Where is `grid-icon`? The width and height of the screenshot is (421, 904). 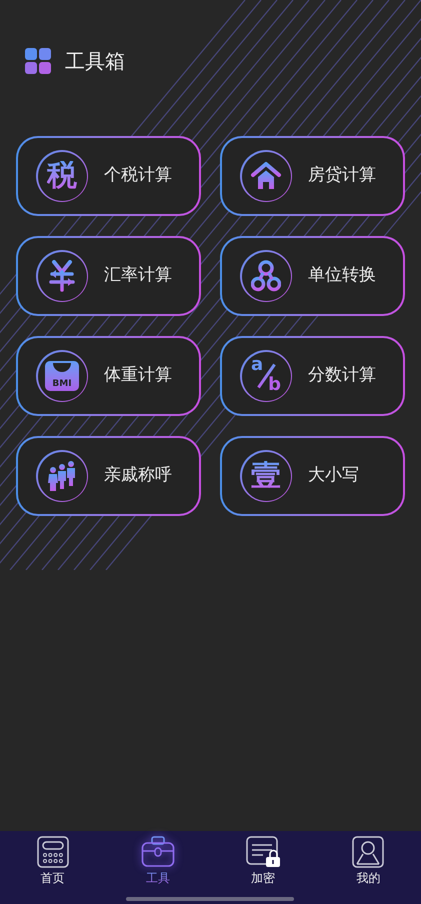
grid-icon is located at coordinates (38, 61).